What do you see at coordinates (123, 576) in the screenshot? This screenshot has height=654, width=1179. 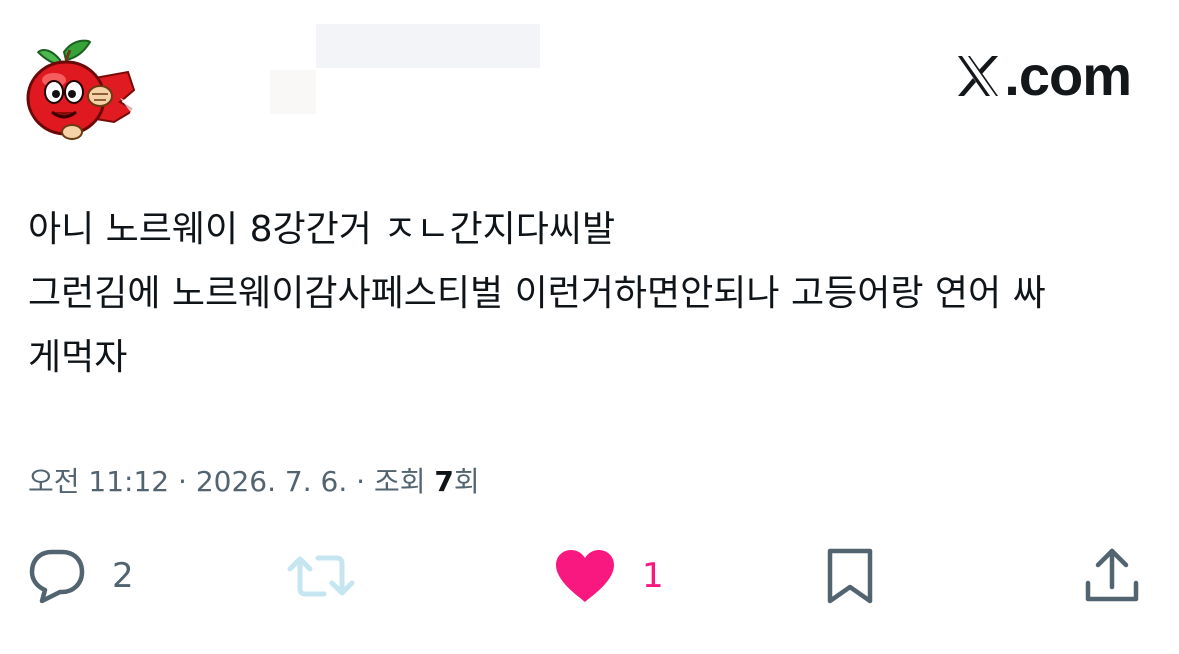 I see `reply-count: 2` at bounding box center [123, 576].